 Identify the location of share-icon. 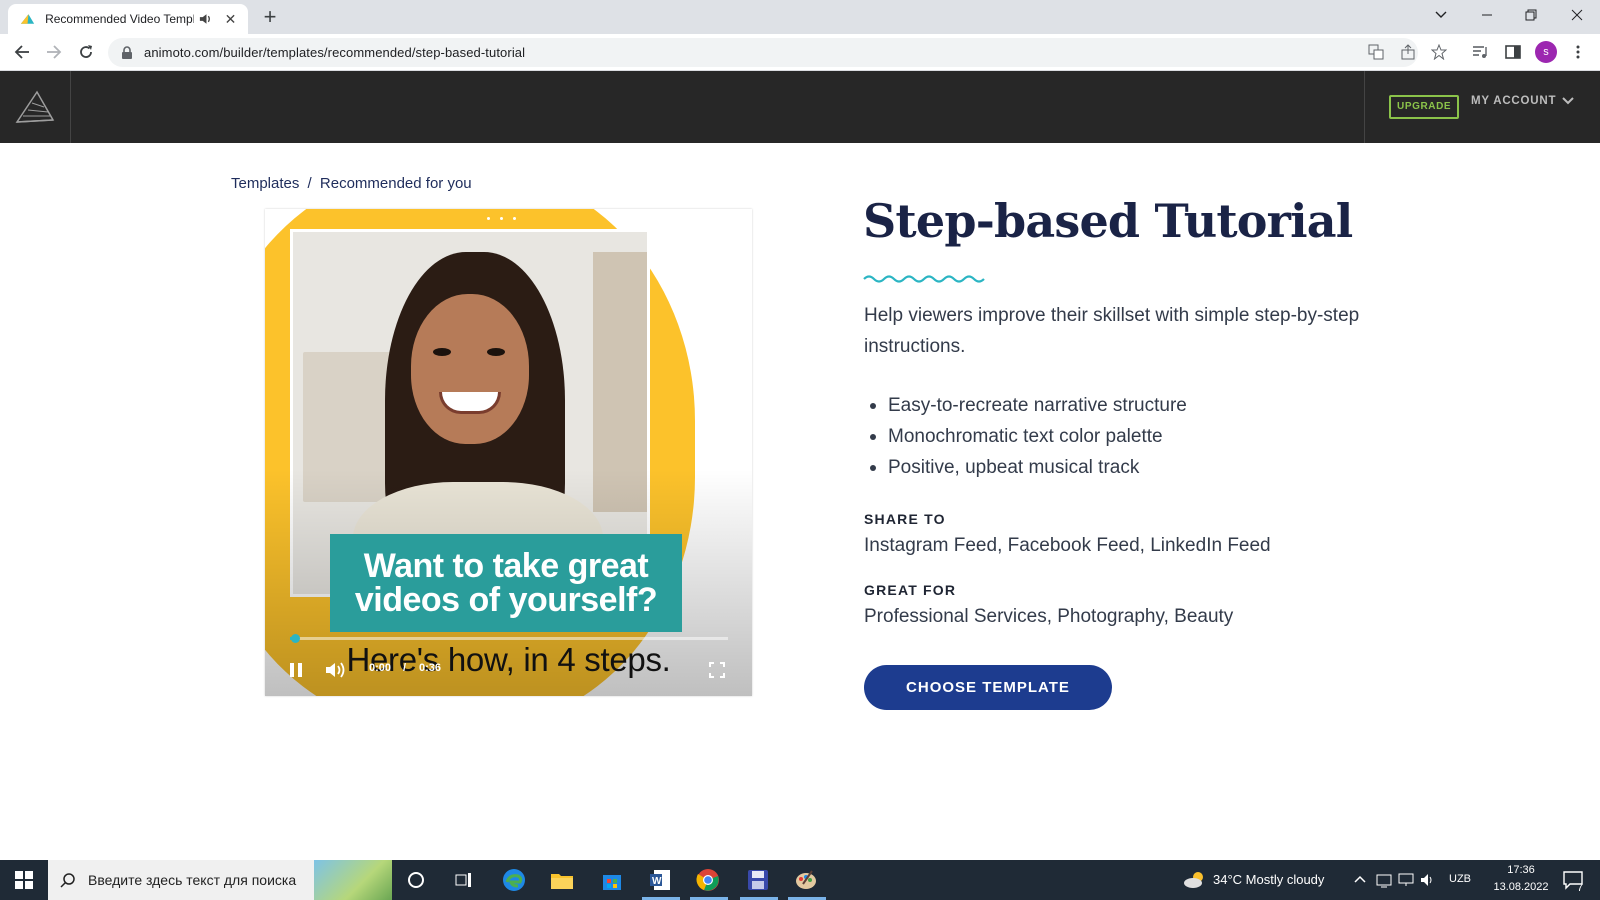
(1408, 52).